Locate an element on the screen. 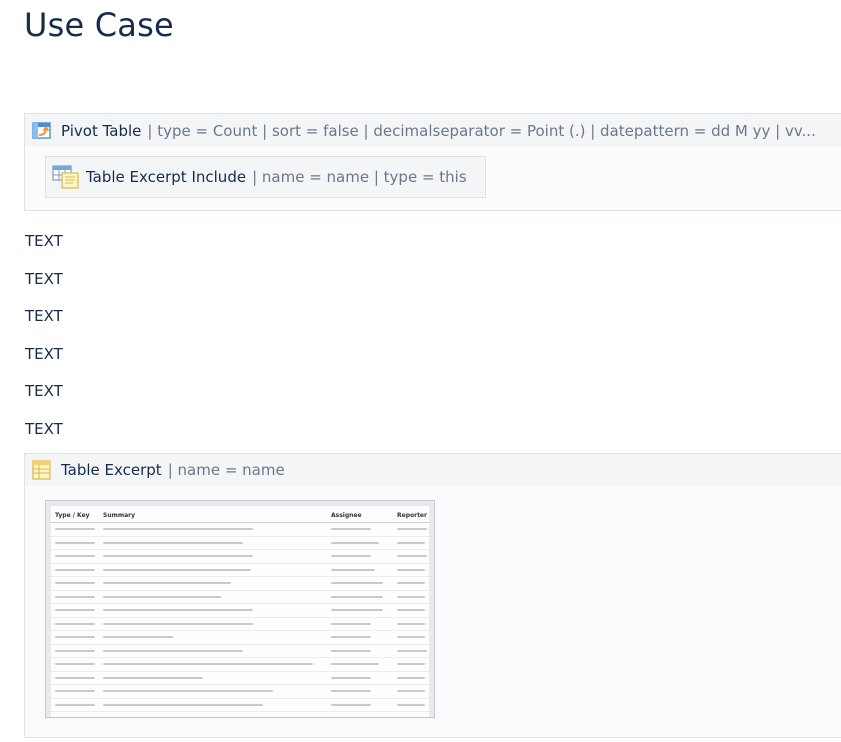 Image resolution: width=841 pixels, height=742 pixels. preview-table-body is located at coordinates (240, 620).